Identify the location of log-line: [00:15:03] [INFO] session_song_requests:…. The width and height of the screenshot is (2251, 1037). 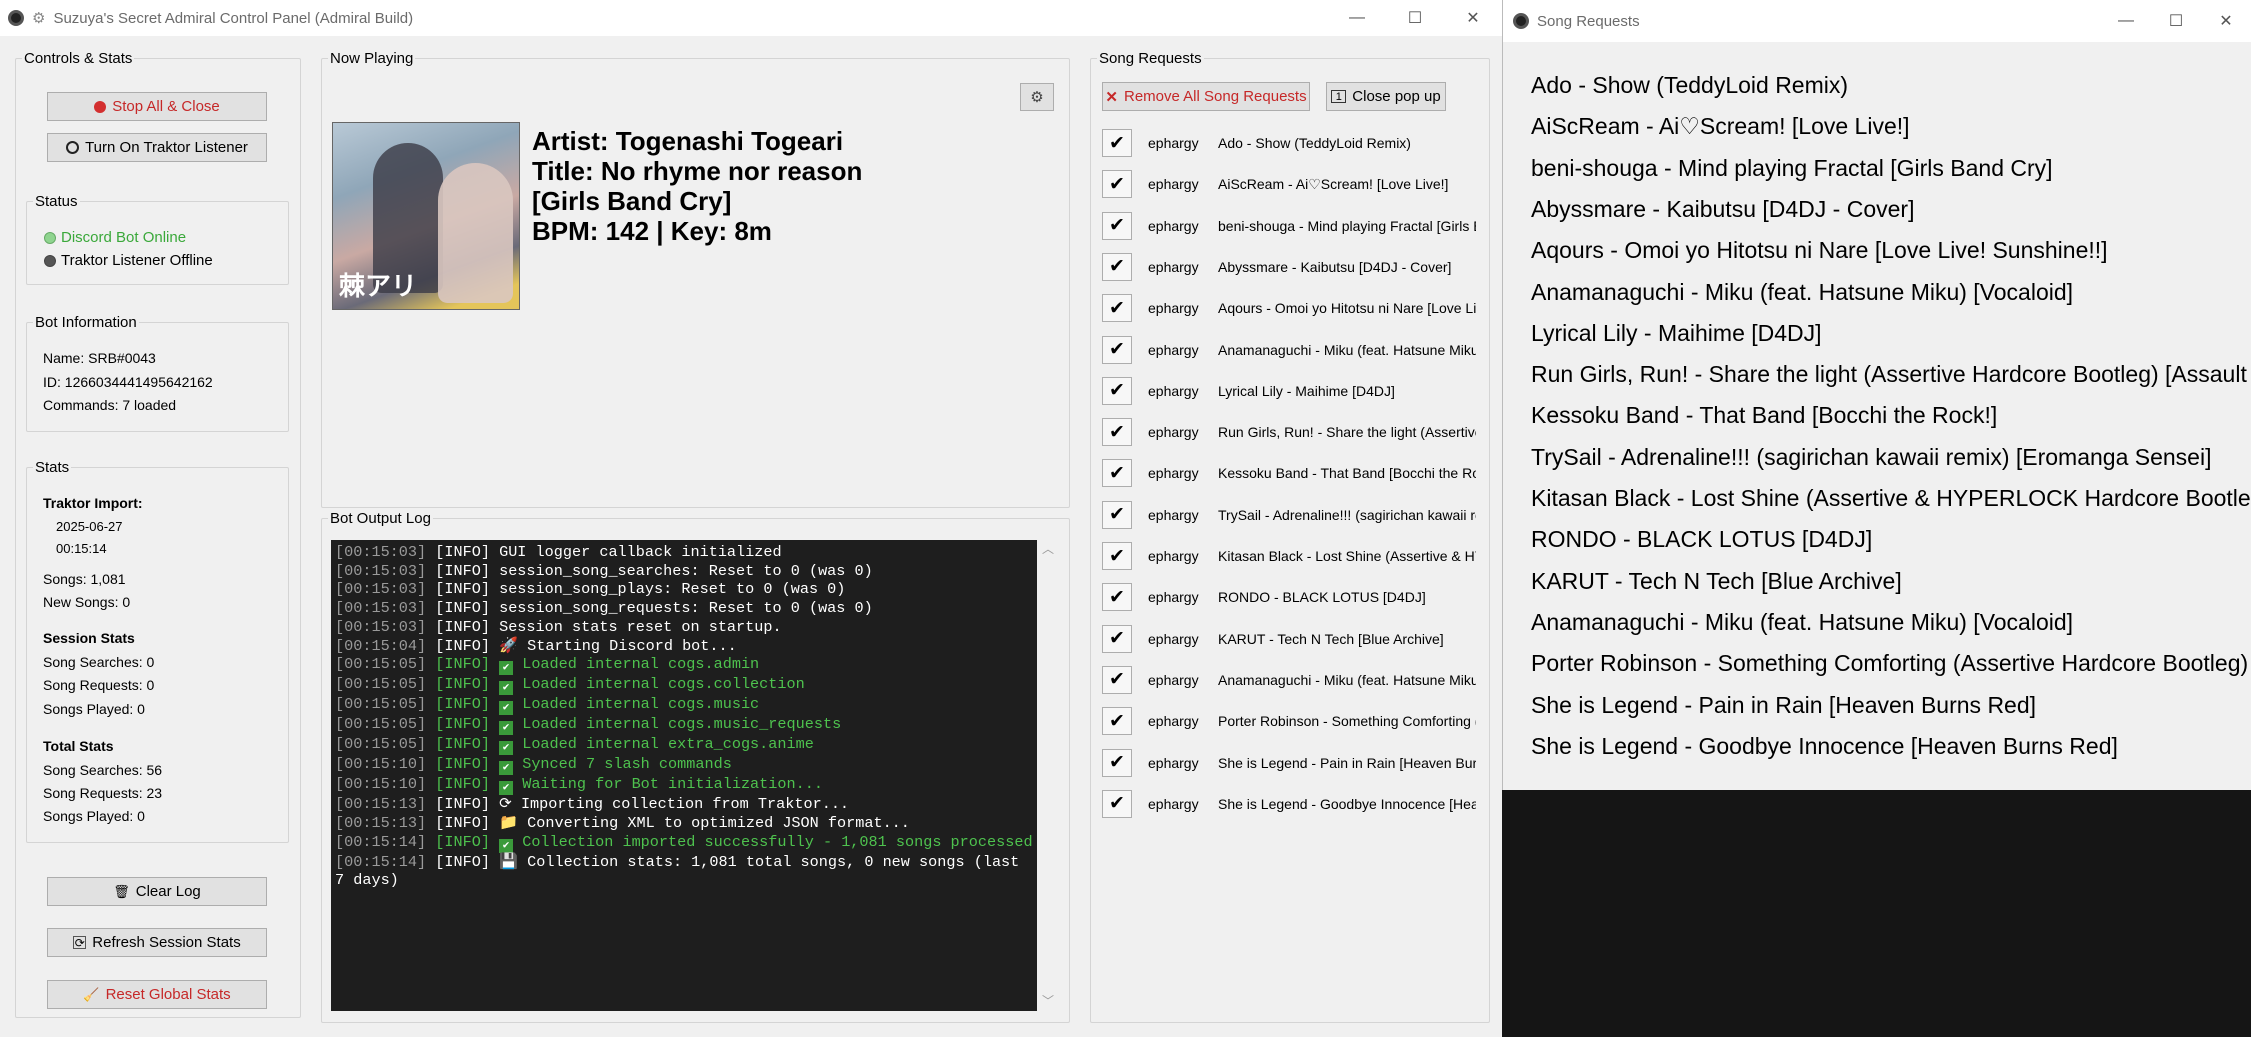
(684, 608).